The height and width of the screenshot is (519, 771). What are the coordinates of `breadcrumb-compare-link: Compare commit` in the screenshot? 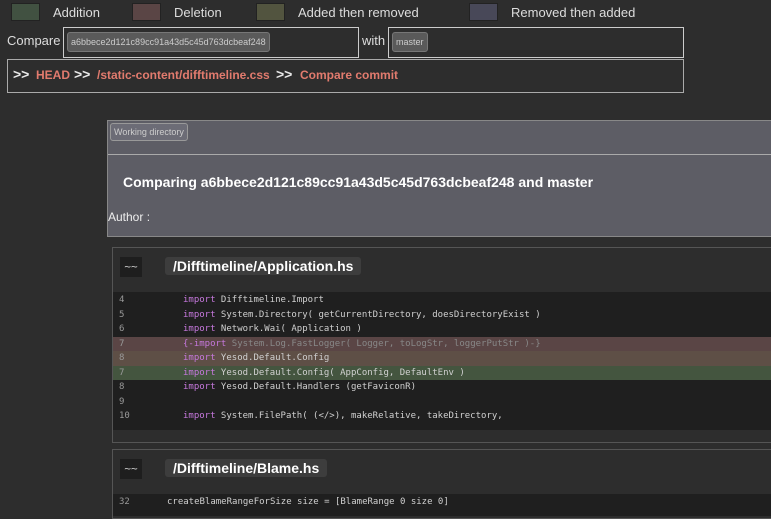 It's located at (349, 75).